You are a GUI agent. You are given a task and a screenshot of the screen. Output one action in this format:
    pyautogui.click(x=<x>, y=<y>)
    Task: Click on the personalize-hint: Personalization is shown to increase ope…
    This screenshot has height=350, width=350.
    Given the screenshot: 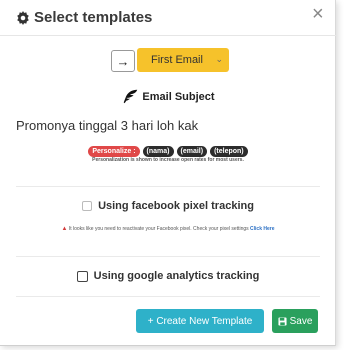 What is the action you would take?
    pyautogui.click(x=168, y=160)
    